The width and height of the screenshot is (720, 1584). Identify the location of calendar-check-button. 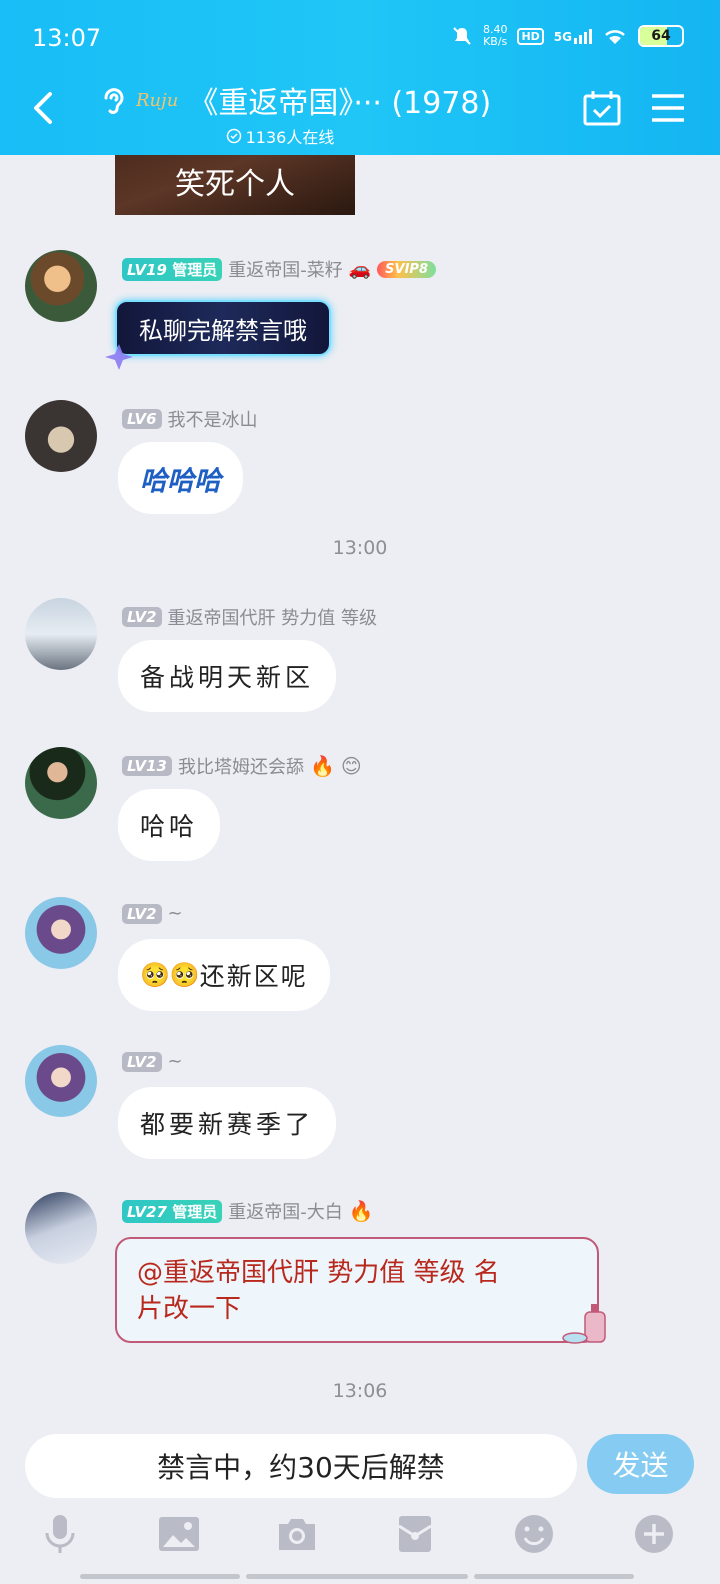
(602, 108).